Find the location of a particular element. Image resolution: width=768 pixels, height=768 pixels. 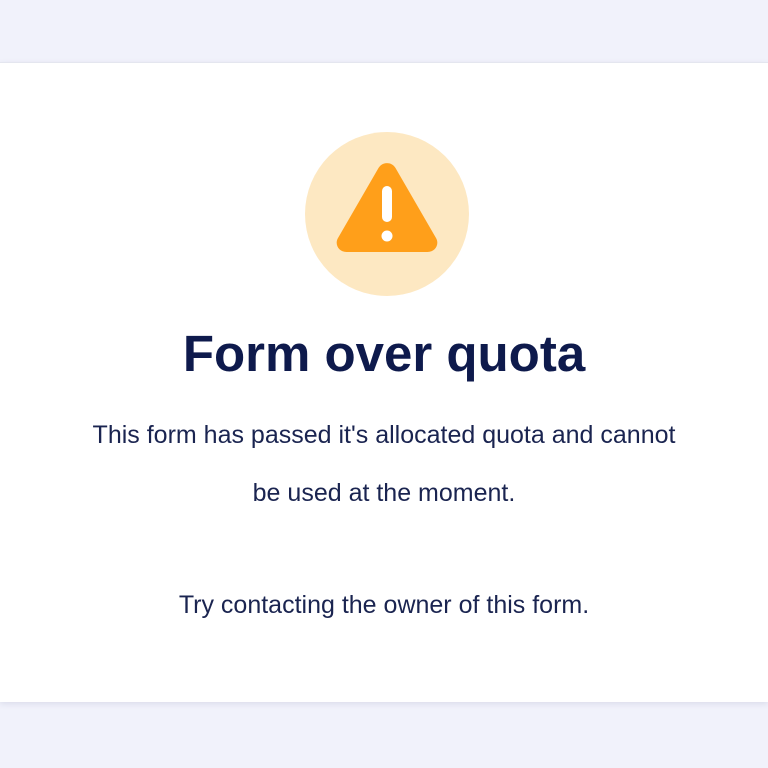

warning-icon-badge is located at coordinates (387, 214).